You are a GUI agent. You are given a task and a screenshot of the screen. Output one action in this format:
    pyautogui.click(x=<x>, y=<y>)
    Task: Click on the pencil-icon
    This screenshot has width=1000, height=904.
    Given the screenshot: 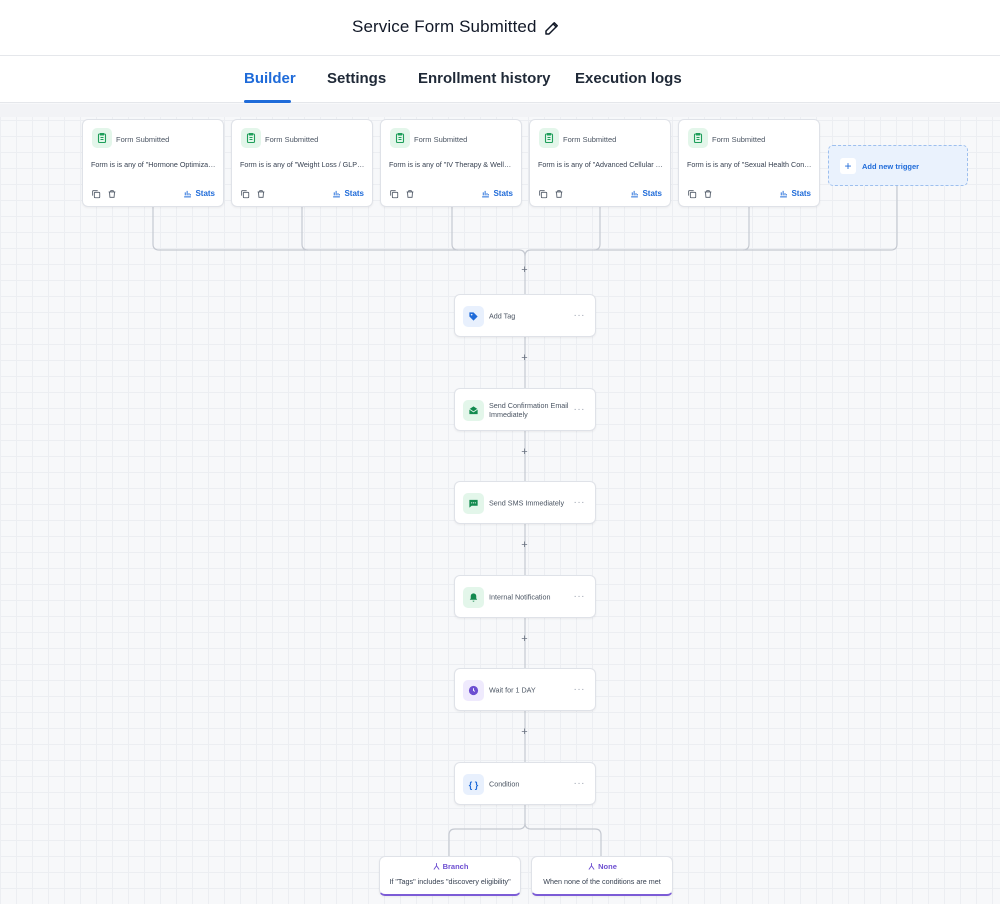 What is the action you would take?
    pyautogui.click(x=552, y=28)
    